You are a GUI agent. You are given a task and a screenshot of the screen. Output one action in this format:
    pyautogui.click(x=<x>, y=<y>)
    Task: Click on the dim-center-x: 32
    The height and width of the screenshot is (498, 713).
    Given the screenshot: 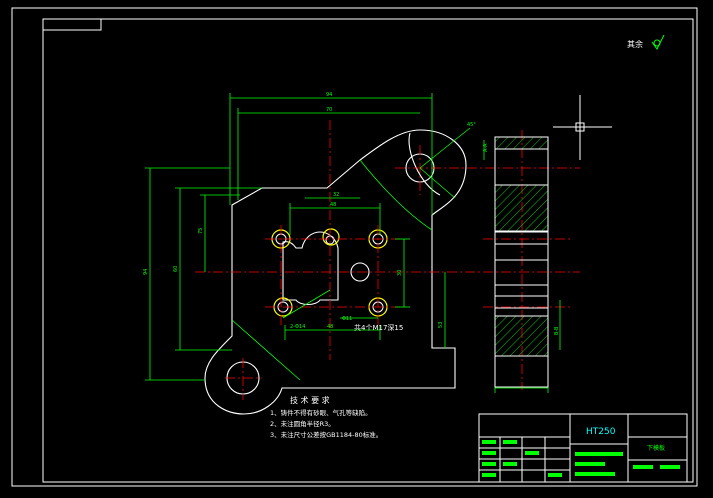 What is the action you would take?
    pyautogui.click(x=336, y=195)
    